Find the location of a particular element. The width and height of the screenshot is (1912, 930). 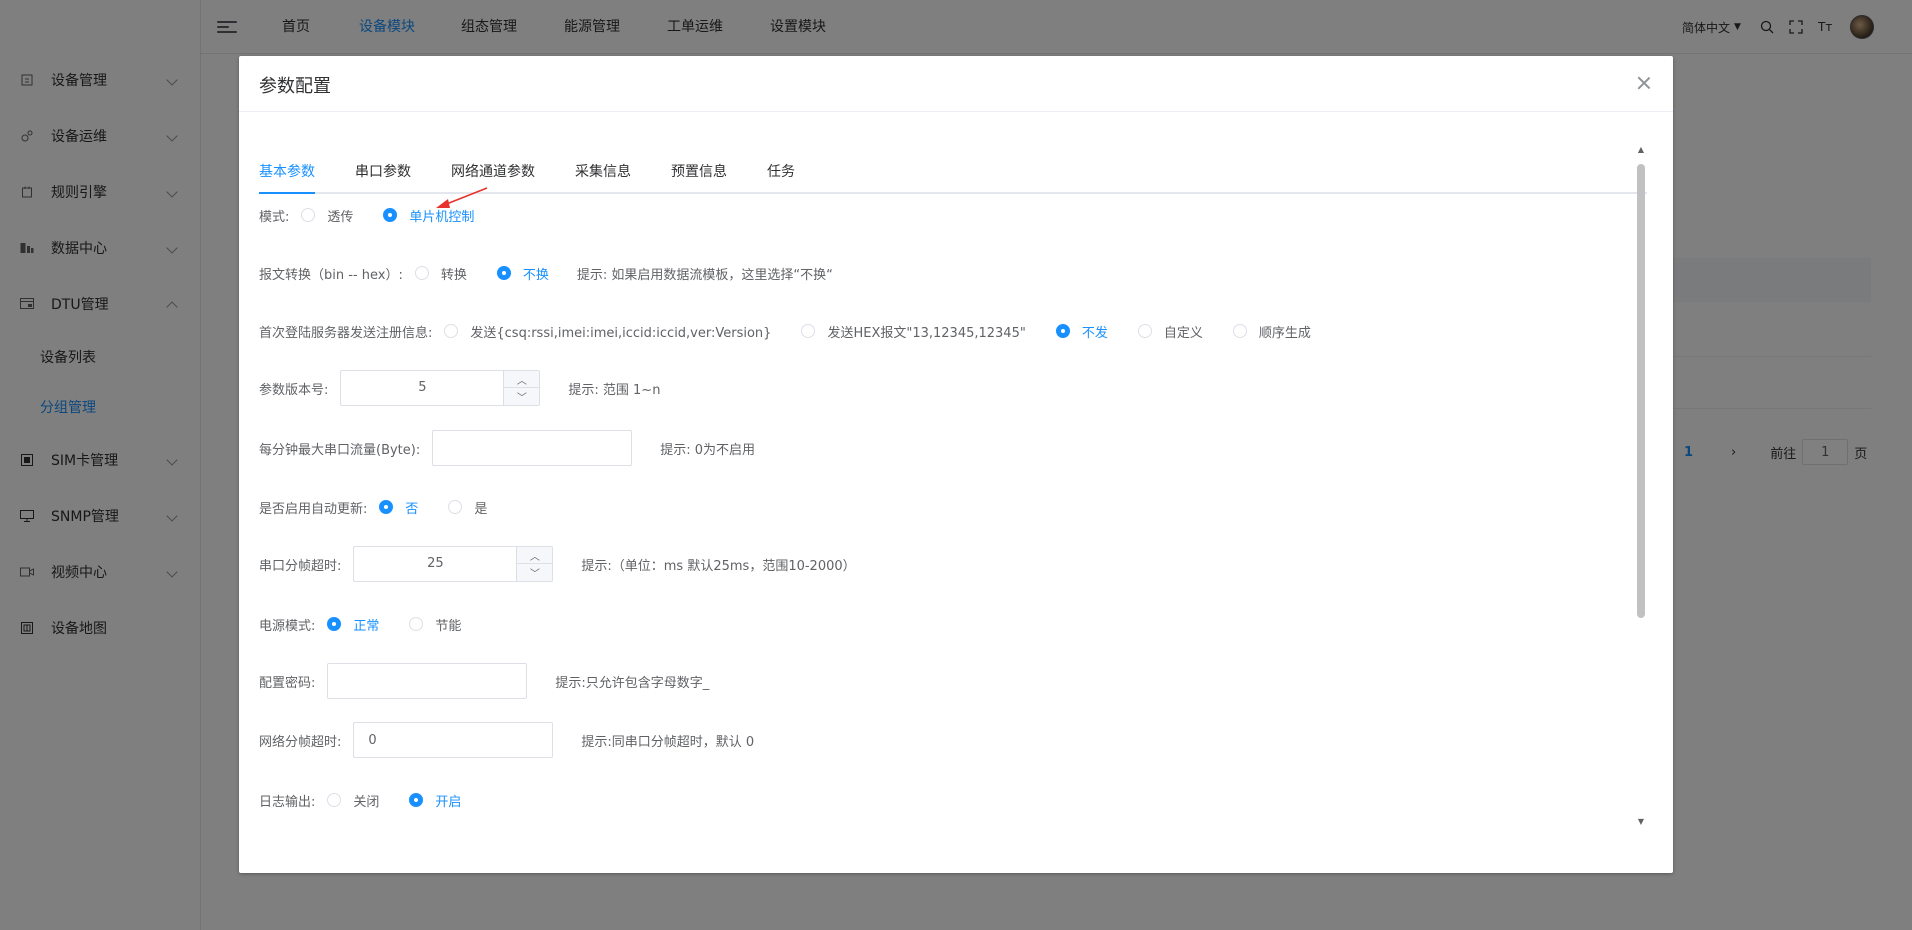

pagination: 1 › 前往 1 页 is located at coordinates (1775, 452).